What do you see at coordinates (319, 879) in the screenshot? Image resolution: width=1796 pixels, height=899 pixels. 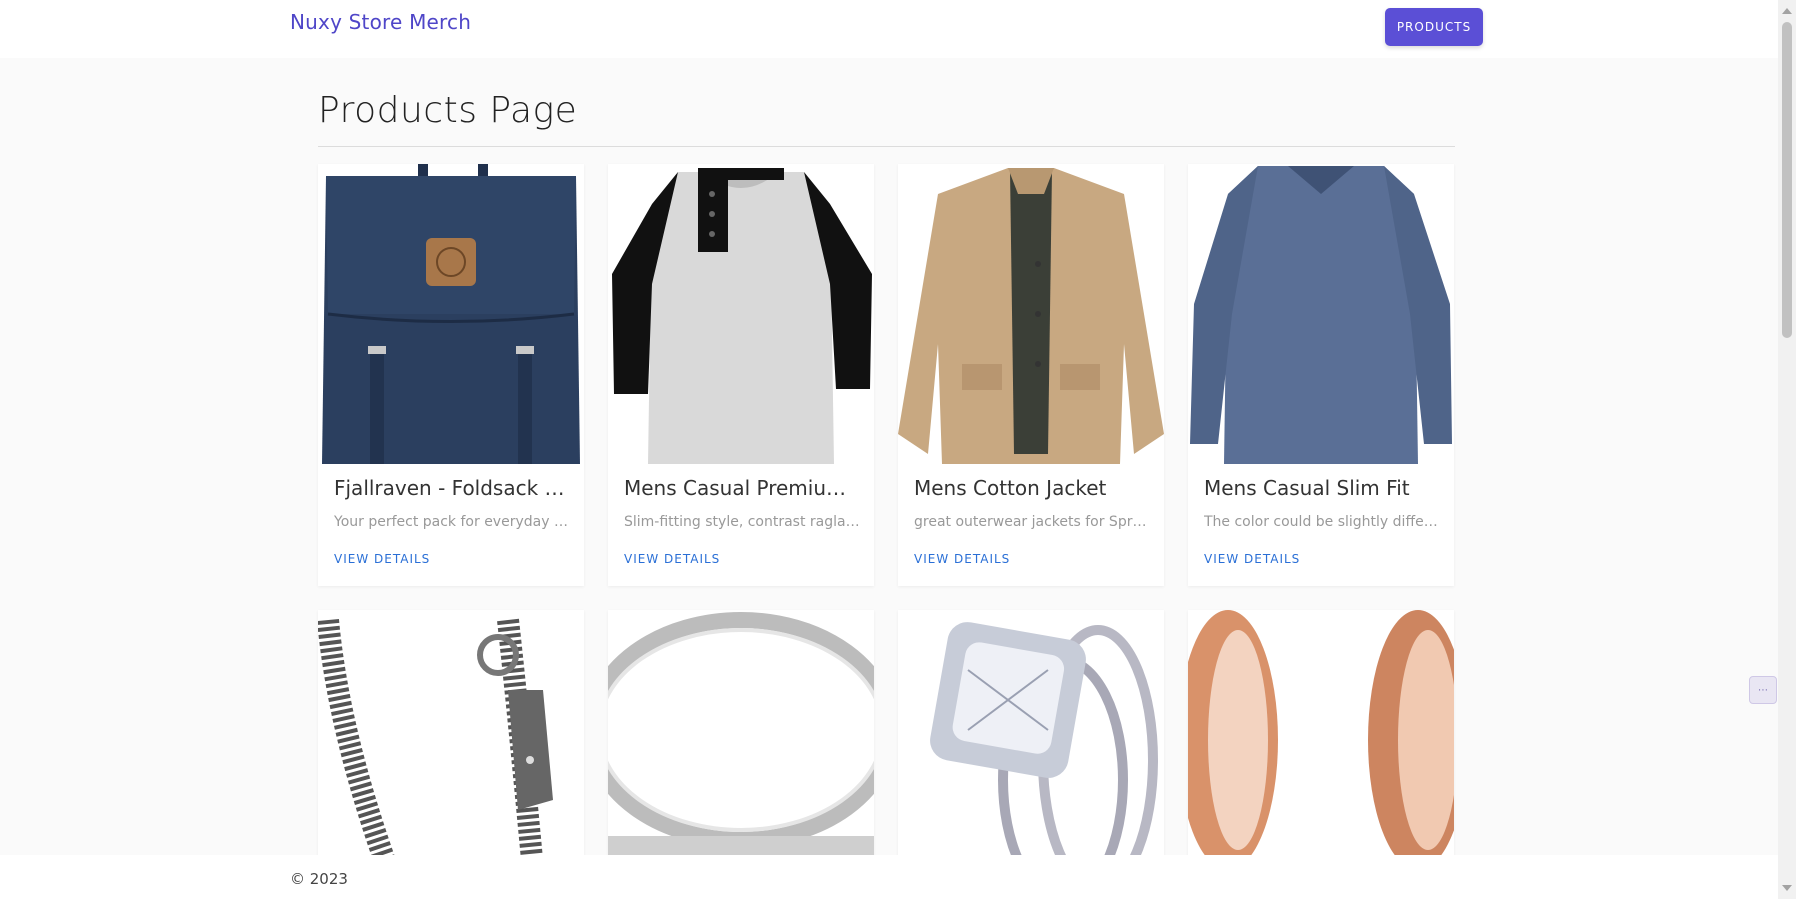 I see `copyright-text: © 2023` at bounding box center [319, 879].